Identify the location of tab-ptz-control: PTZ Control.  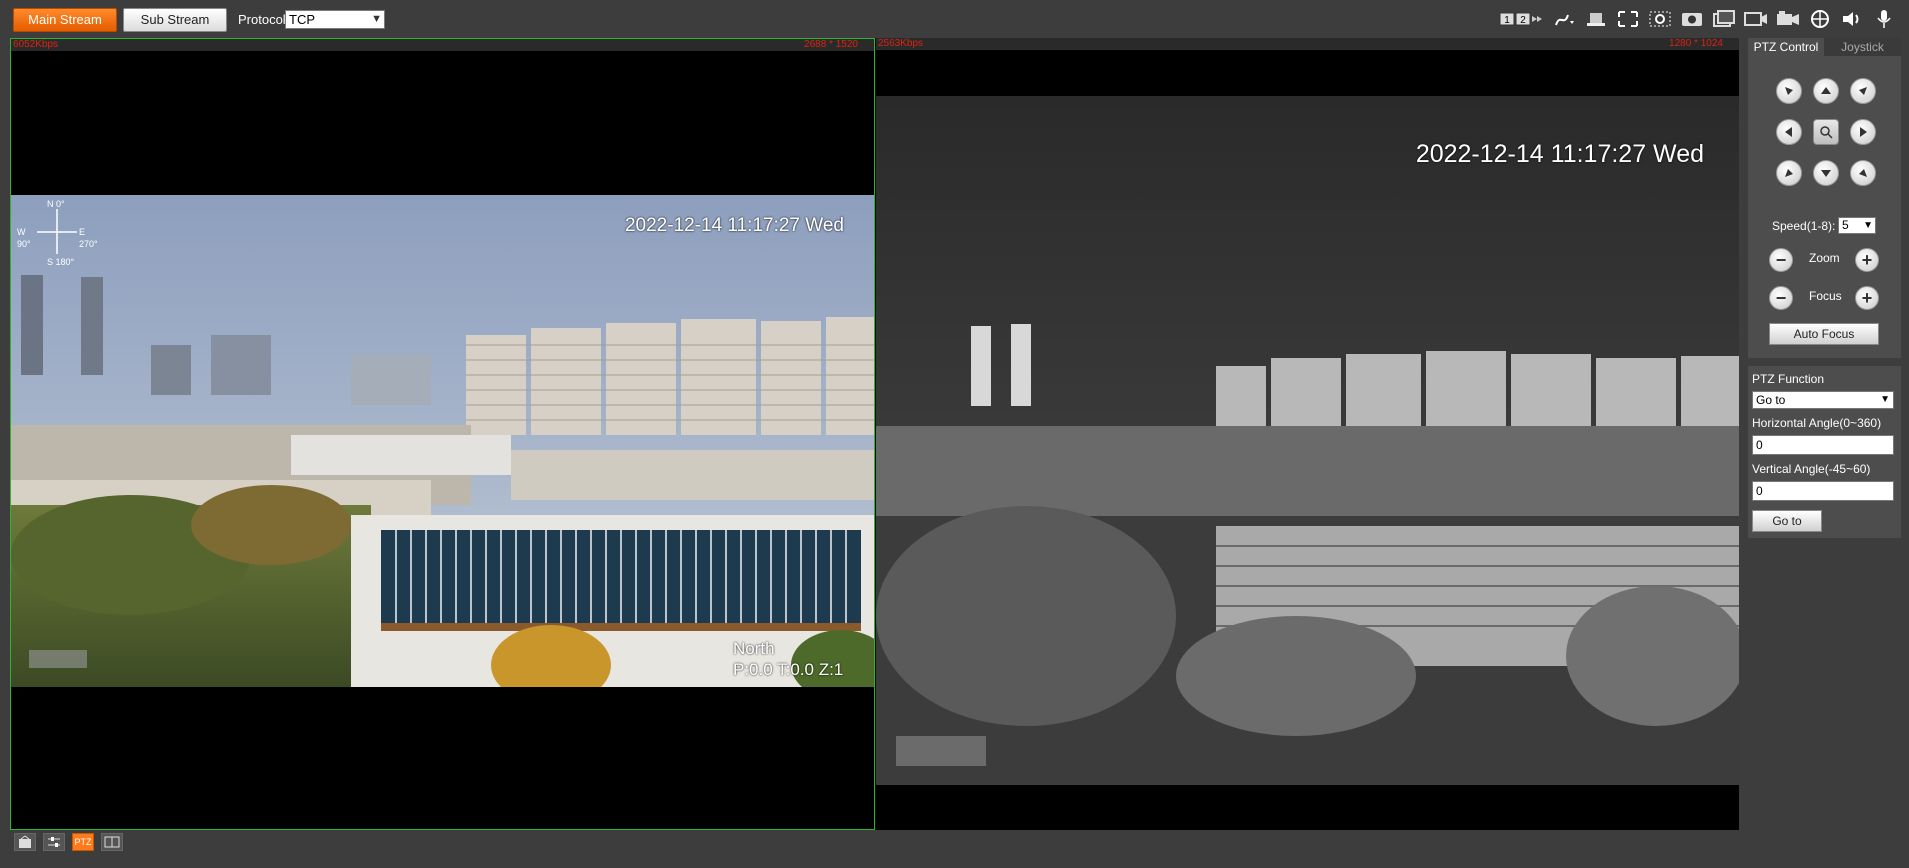
(1786, 47).